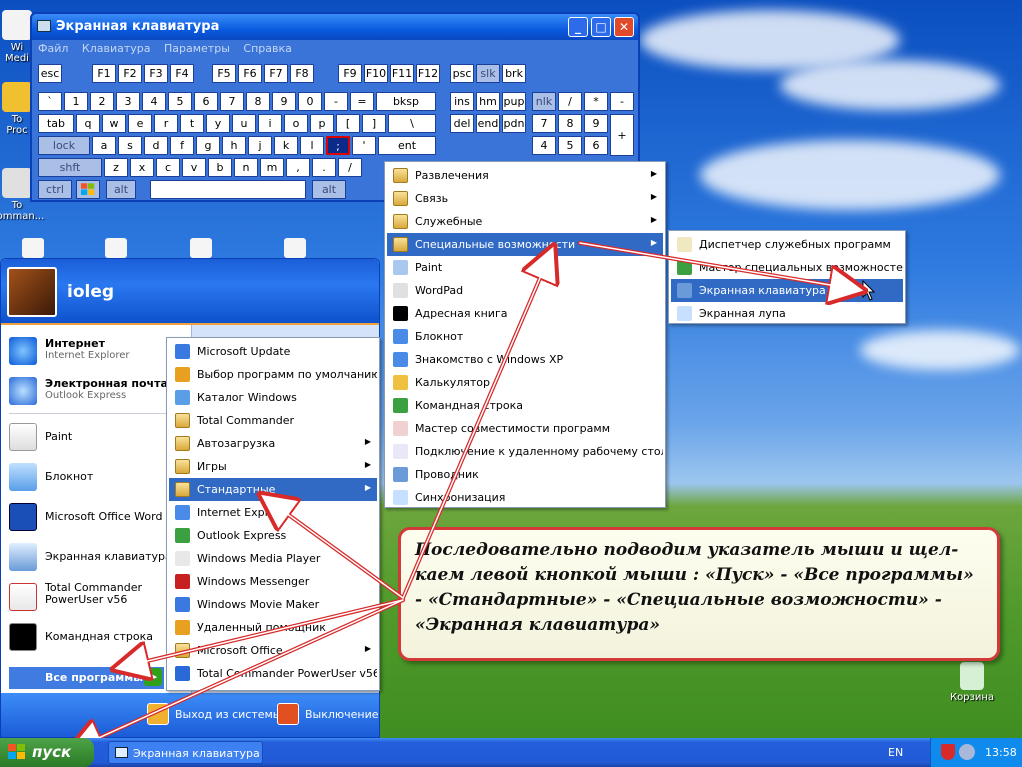 The width and height of the screenshot is (1022, 767). I want to click on key-row1-1: F1, so click(104, 73).